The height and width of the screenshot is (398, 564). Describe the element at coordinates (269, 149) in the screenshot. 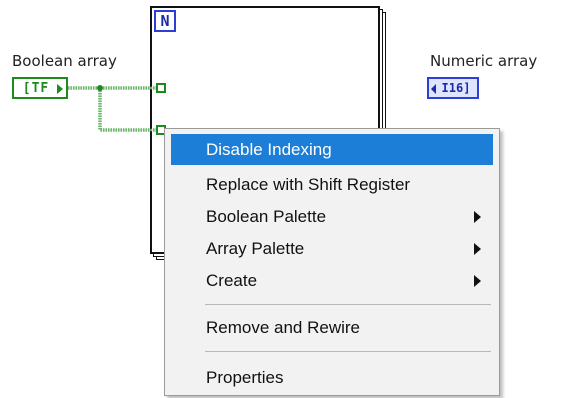

I see `menu-item-label: Disable Indexing` at that location.